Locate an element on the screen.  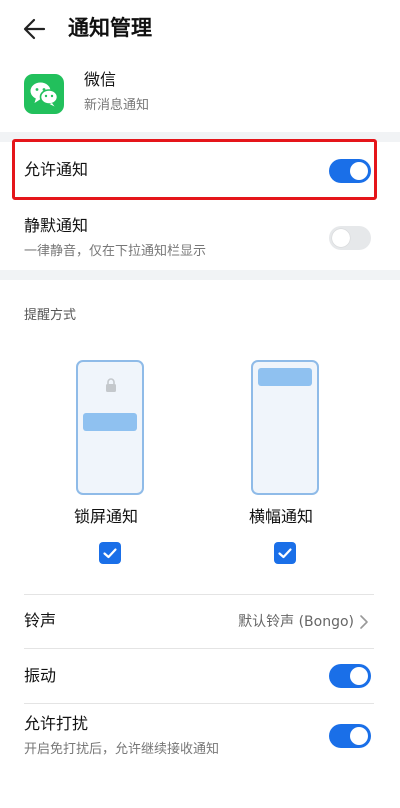
app-subtitle: 新消息通知 is located at coordinates (117, 105).